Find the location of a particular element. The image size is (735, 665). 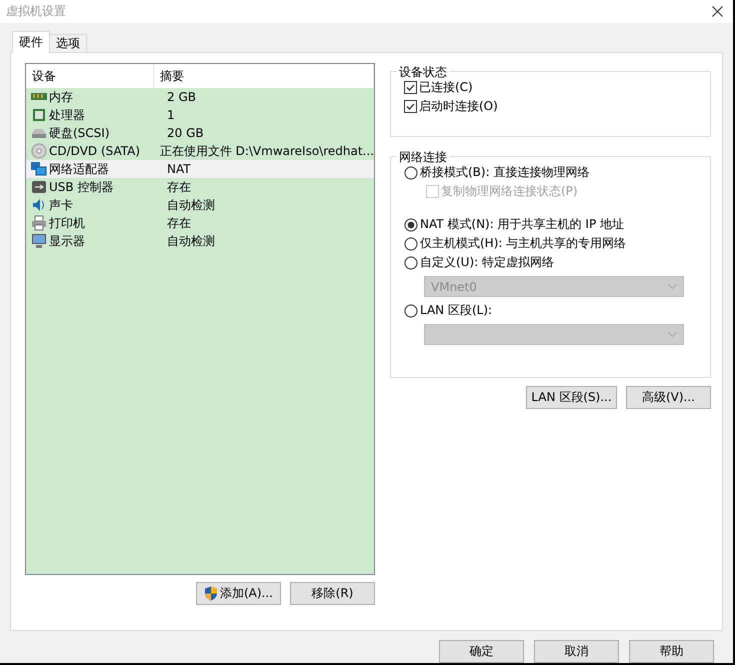

device-name: 网络适配器 is located at coordinates (79, 169).